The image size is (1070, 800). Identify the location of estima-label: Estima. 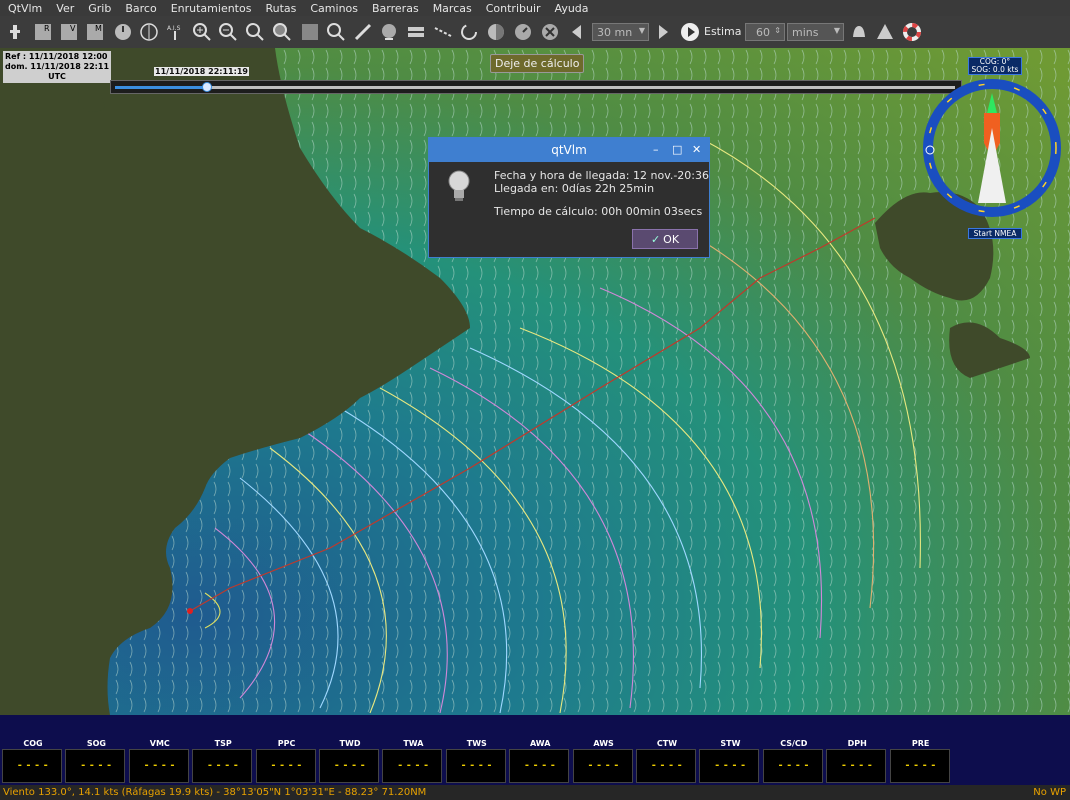
(723, 31).